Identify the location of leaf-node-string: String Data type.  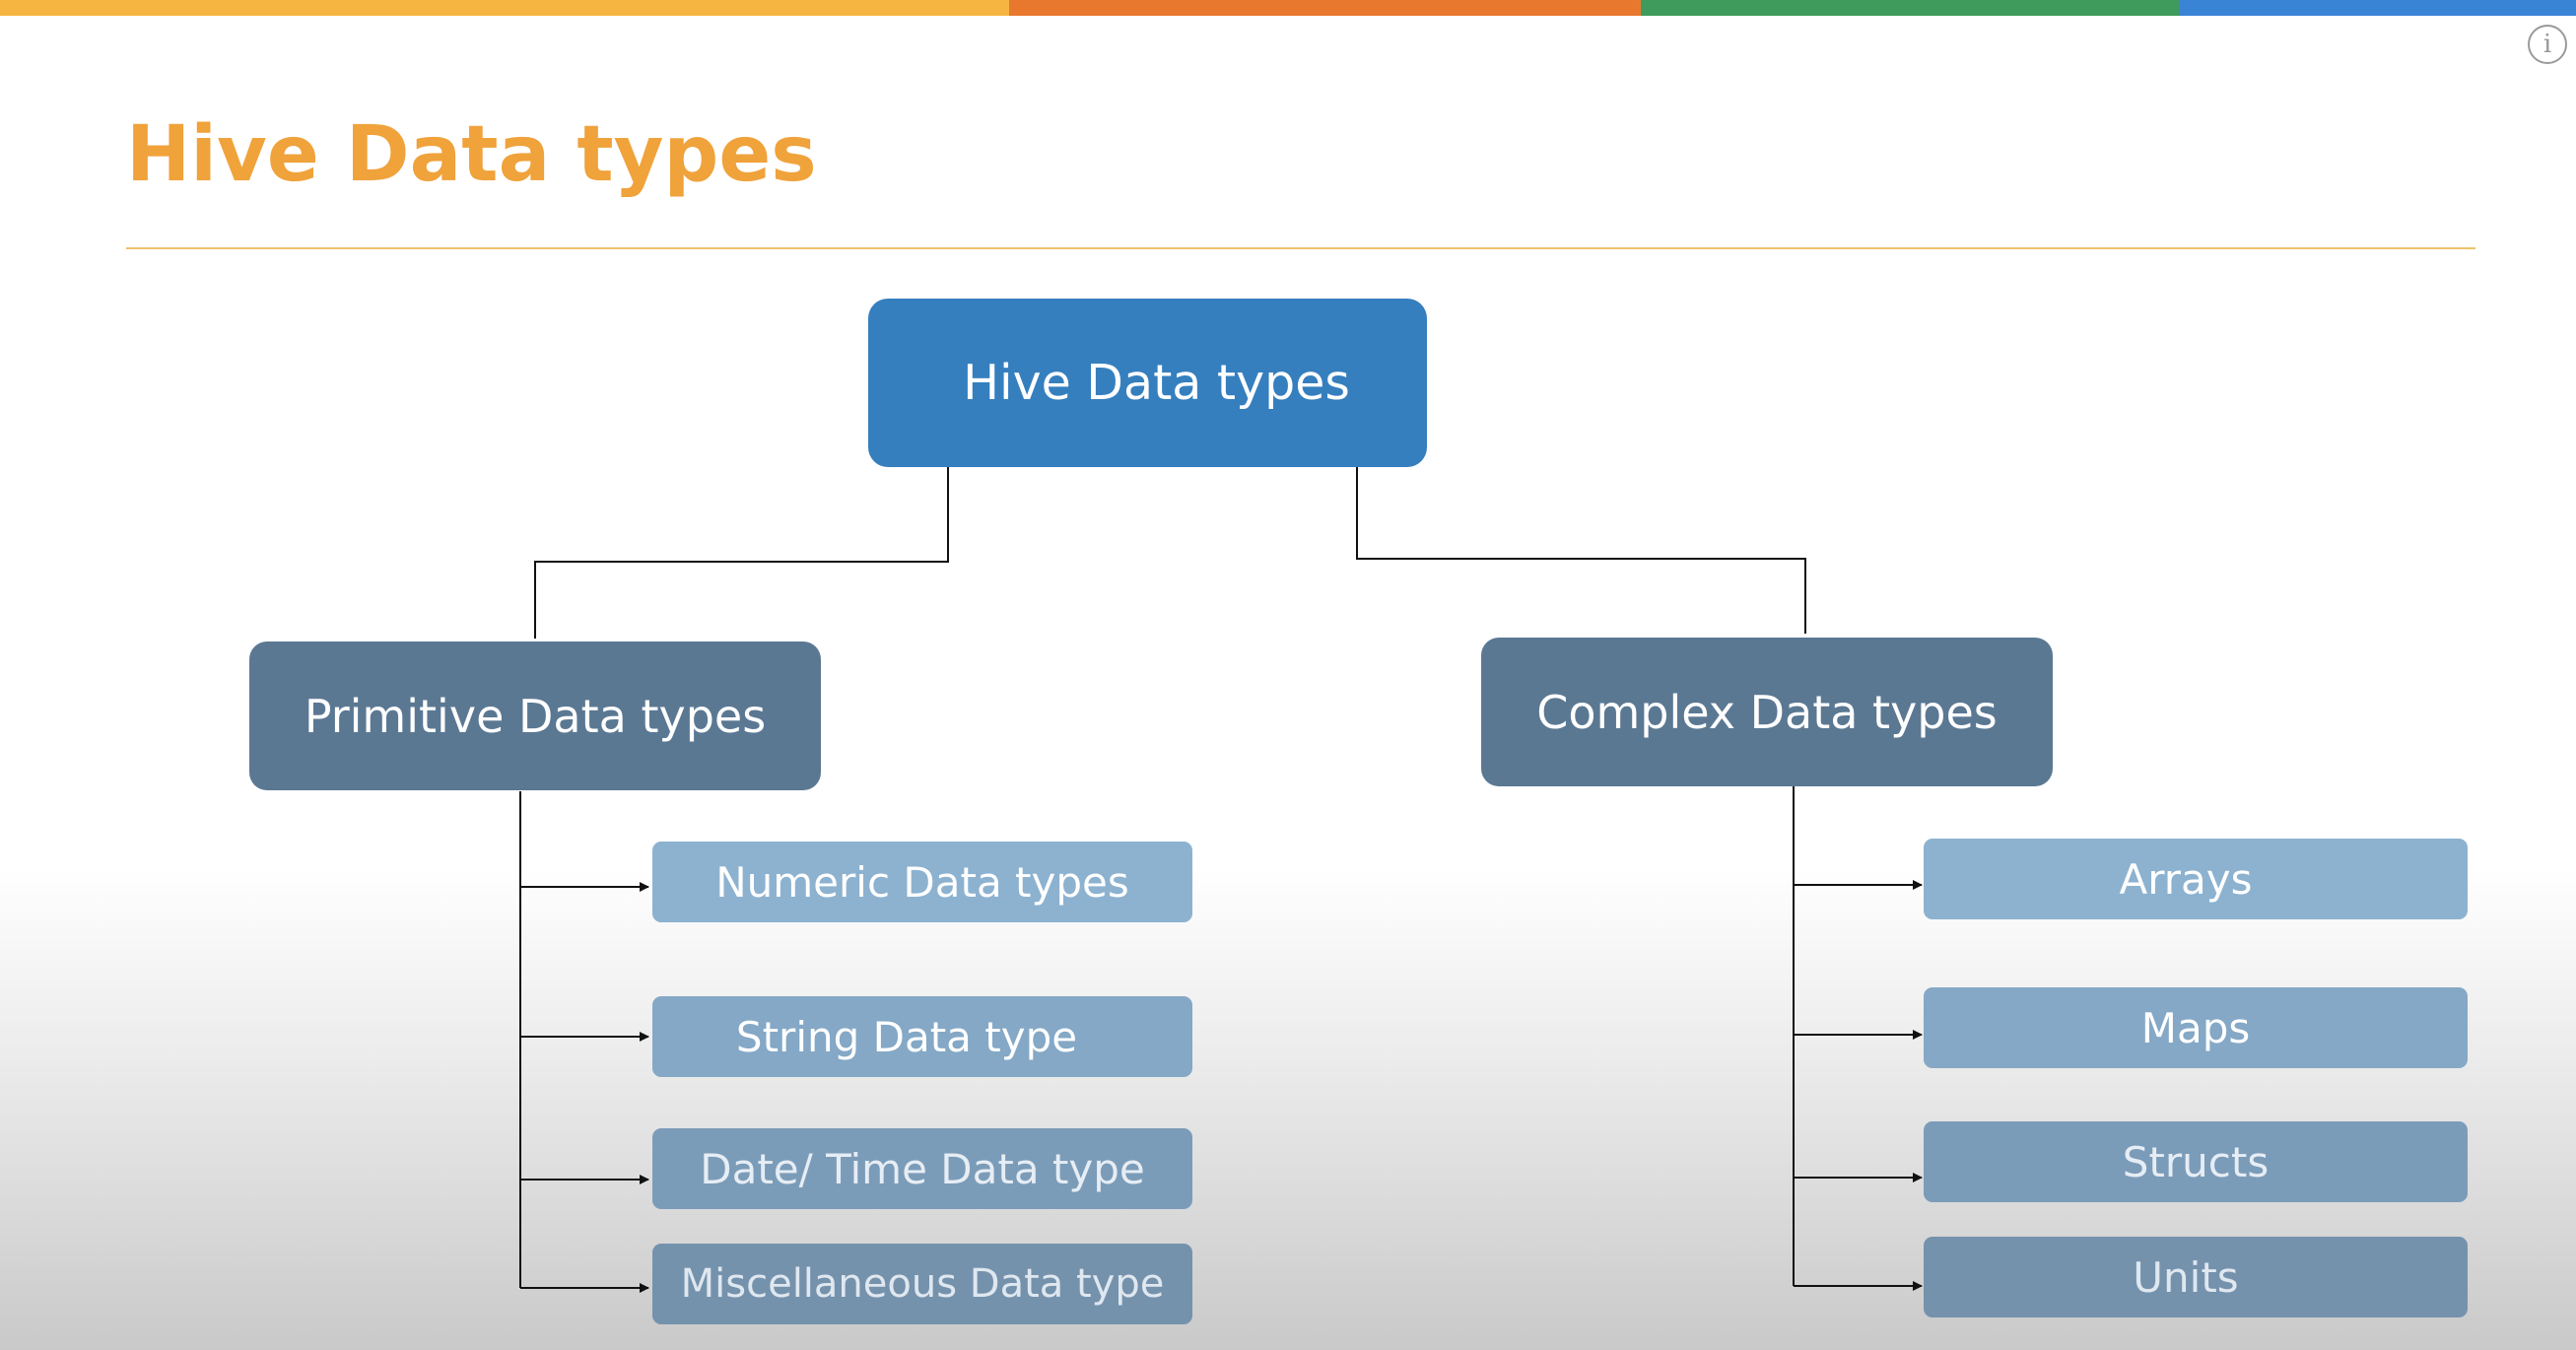
(922, 1036).